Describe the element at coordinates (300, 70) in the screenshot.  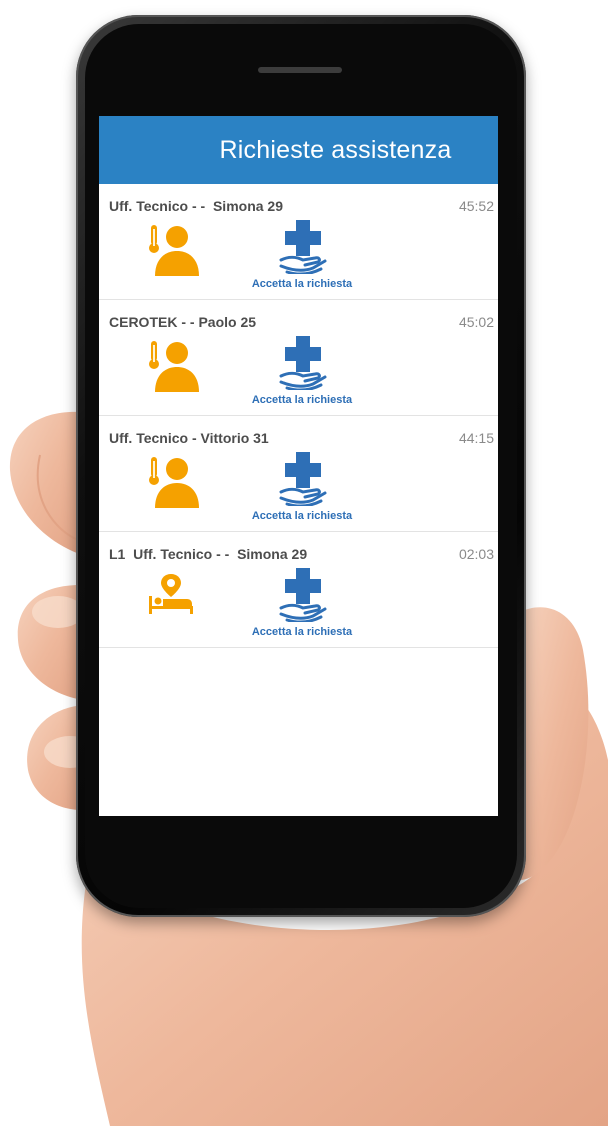
I see `phone-speaker` at that location.